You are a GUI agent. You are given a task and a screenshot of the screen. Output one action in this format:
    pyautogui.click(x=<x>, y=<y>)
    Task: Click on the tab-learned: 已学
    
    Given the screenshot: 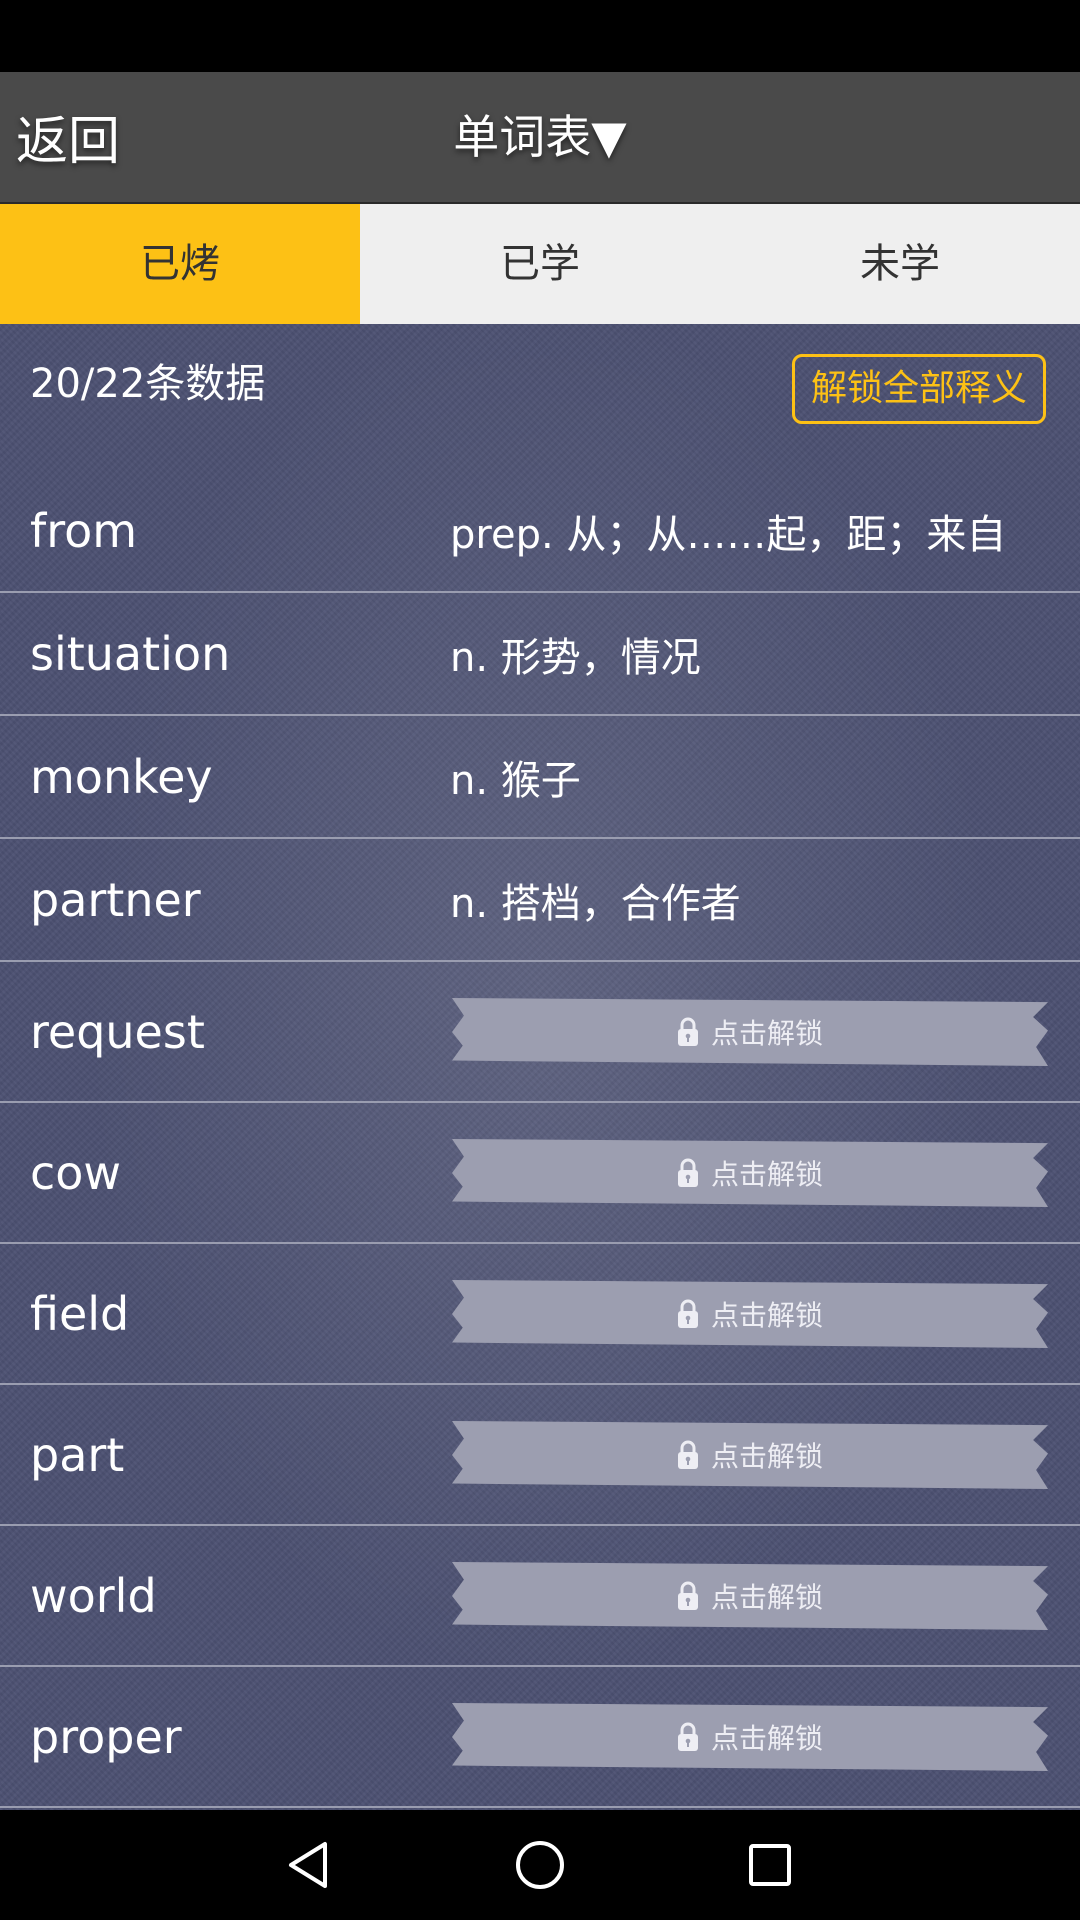 What is the action you would take?
    pyautogui.click(x=540, y=264)
    